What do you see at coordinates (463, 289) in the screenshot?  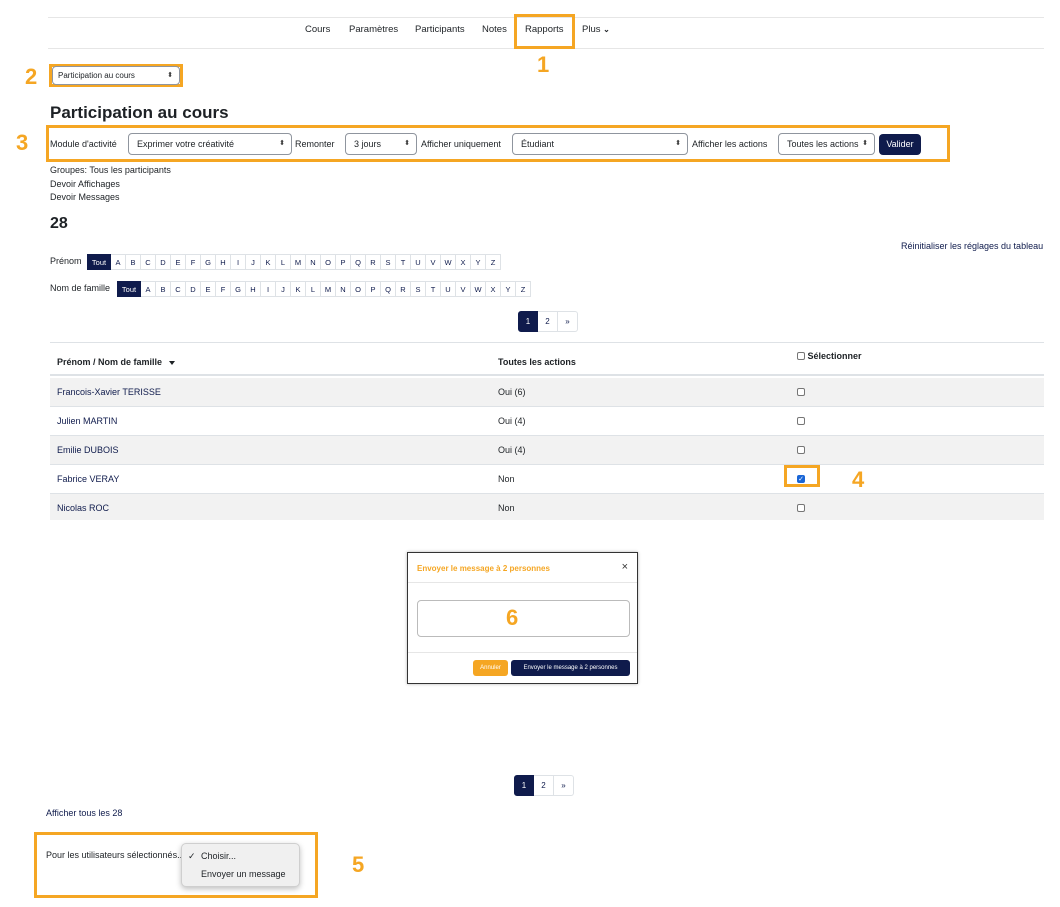 I see `lastname-letter-v: V` at bounding box center [463, 289].